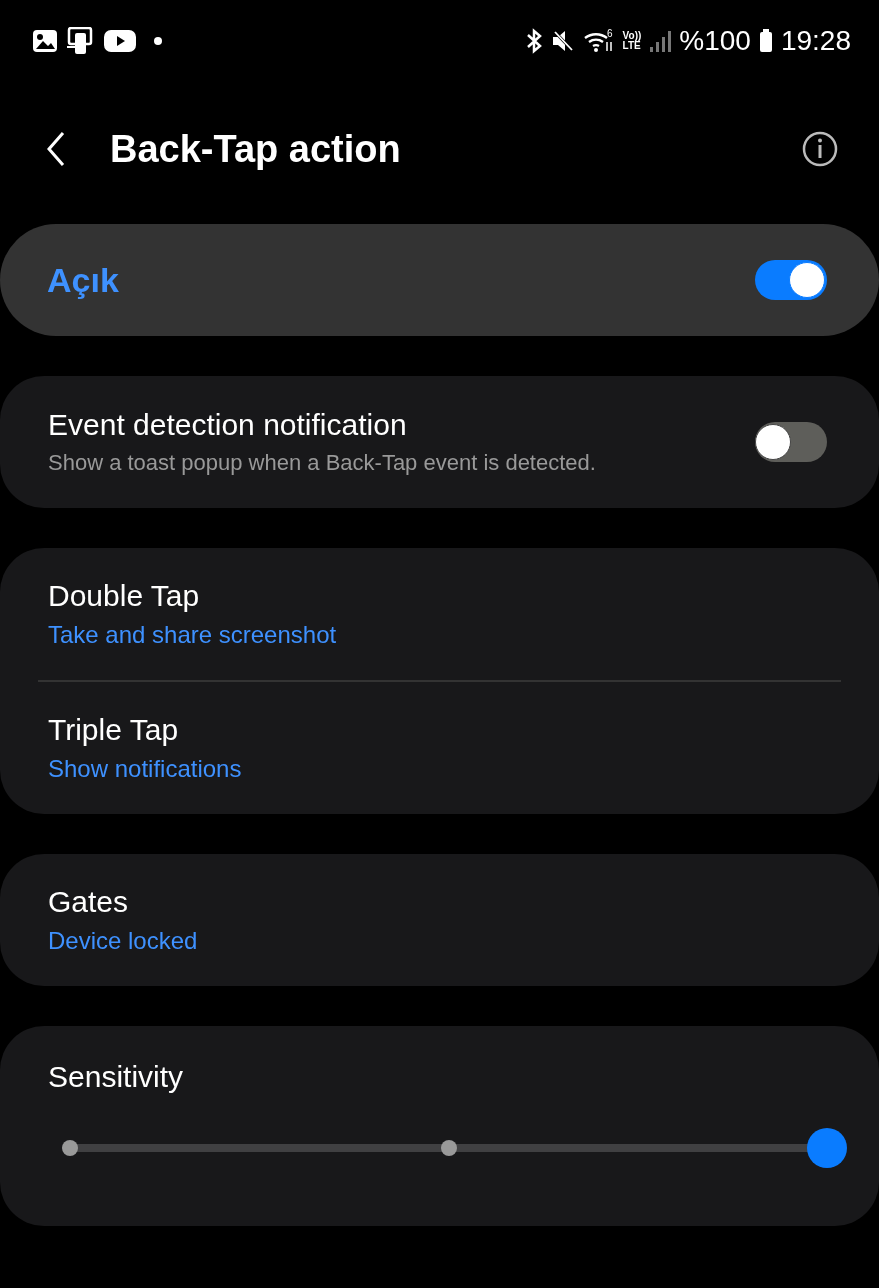  What do you see at coordinates (123, 941) in the screenshot?
I see `setting-value: Device locked` at bounding box center [123, 941].